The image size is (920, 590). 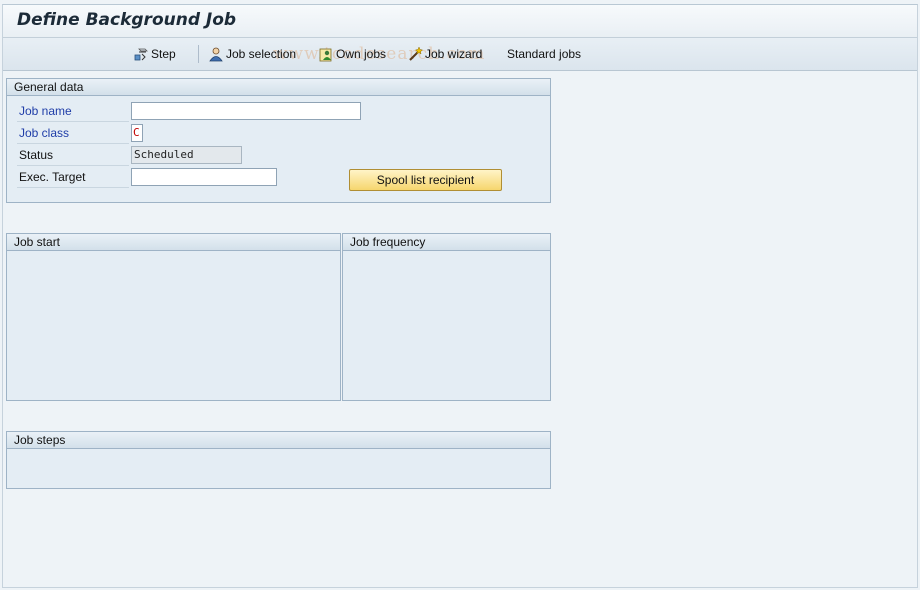 I want to click on general-data-title: General data, so click(x=278, y=87).